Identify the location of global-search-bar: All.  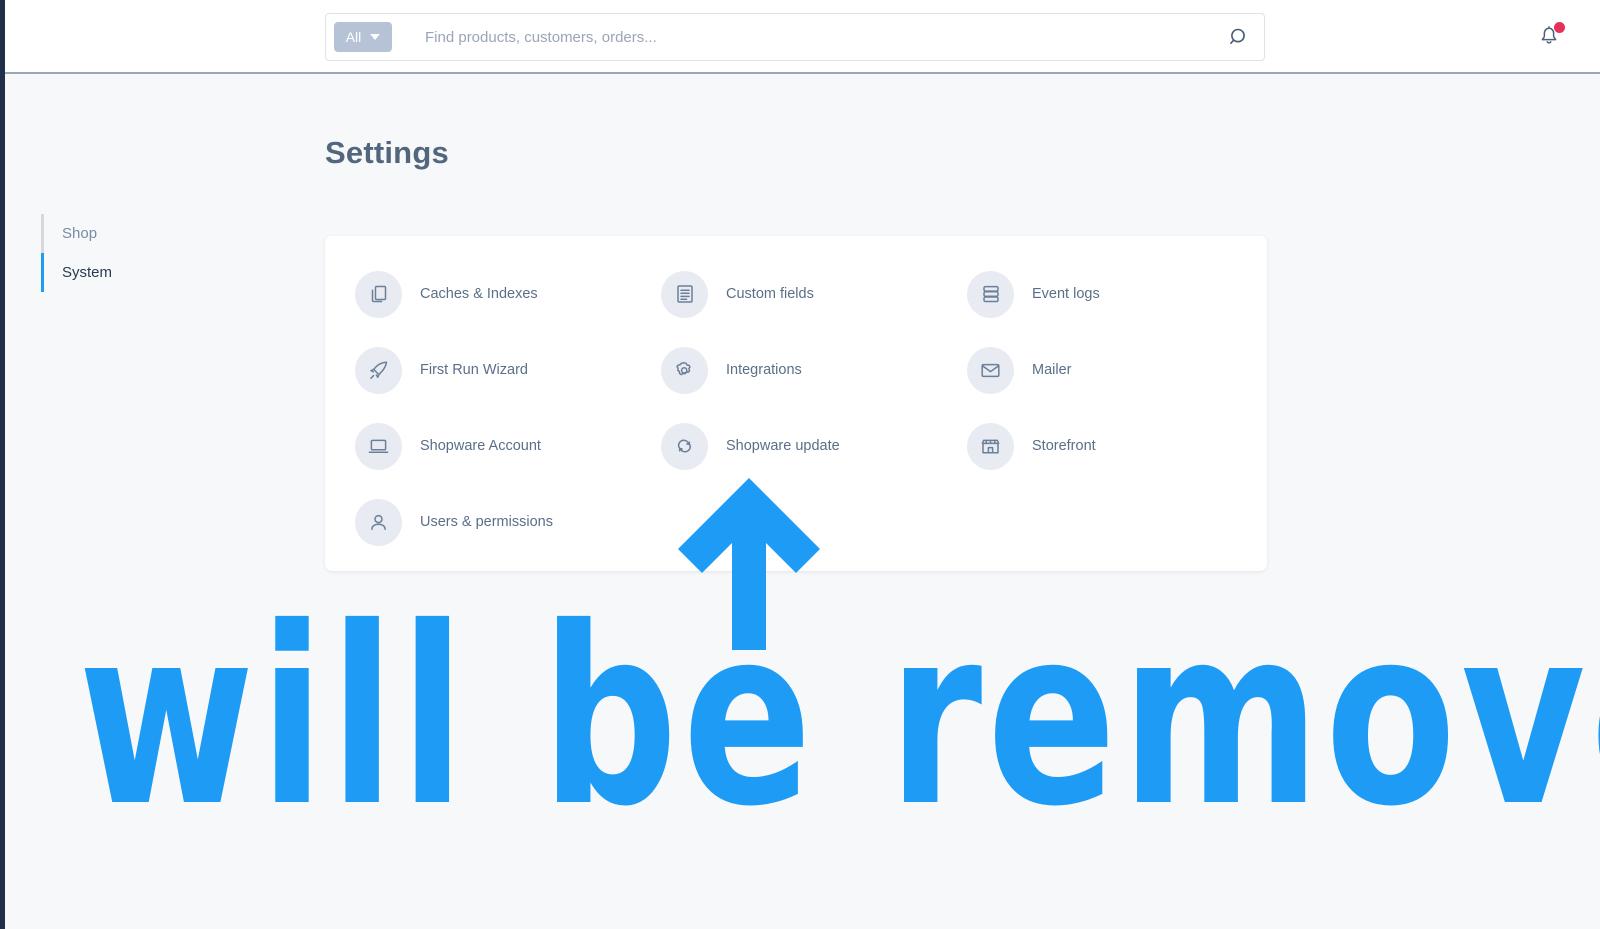
(795, 37).